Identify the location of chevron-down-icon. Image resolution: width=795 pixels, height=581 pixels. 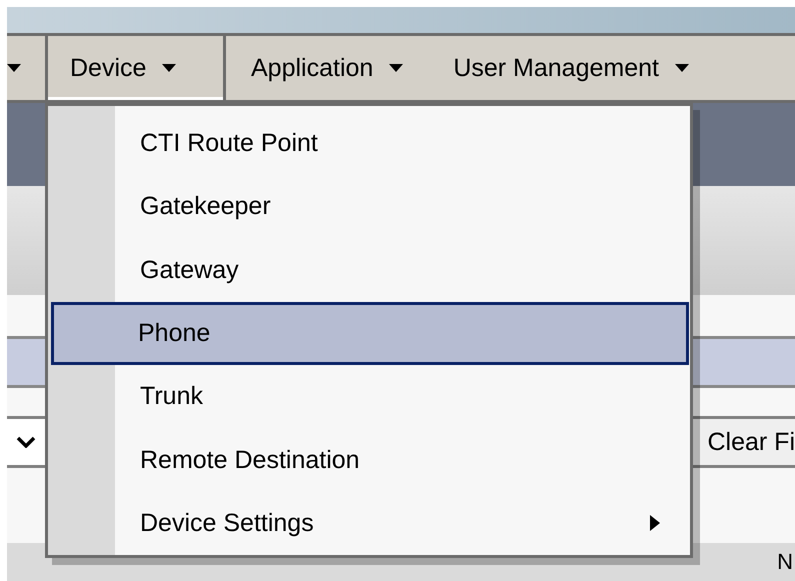
(26, 442).